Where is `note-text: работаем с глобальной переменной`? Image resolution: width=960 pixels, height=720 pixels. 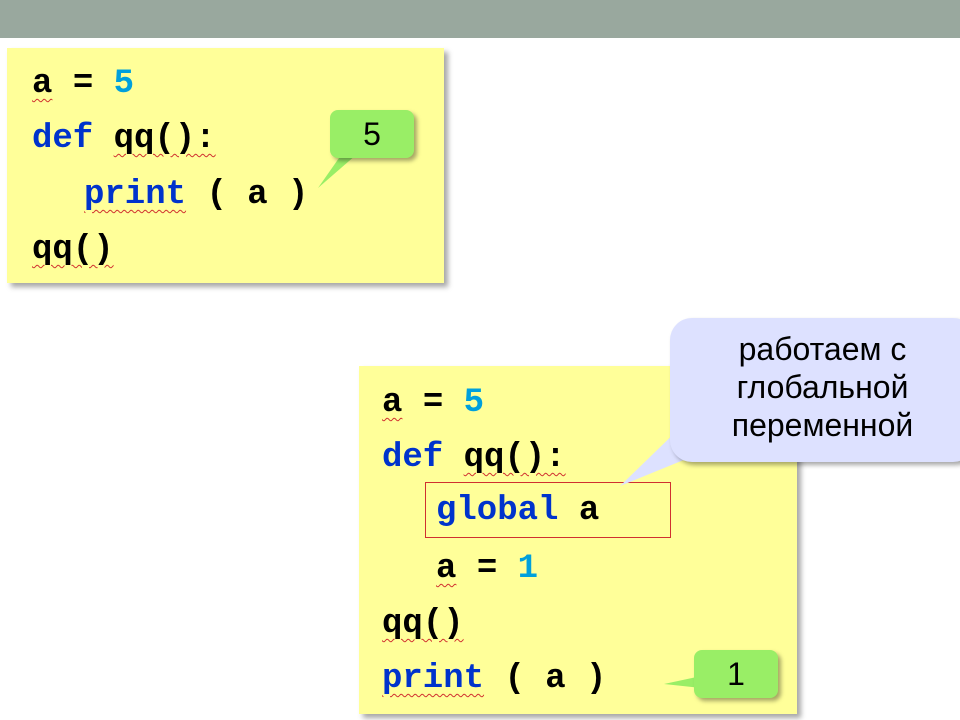
note-text: работаем с глобальной переменной is located at coordinates (815, 387).